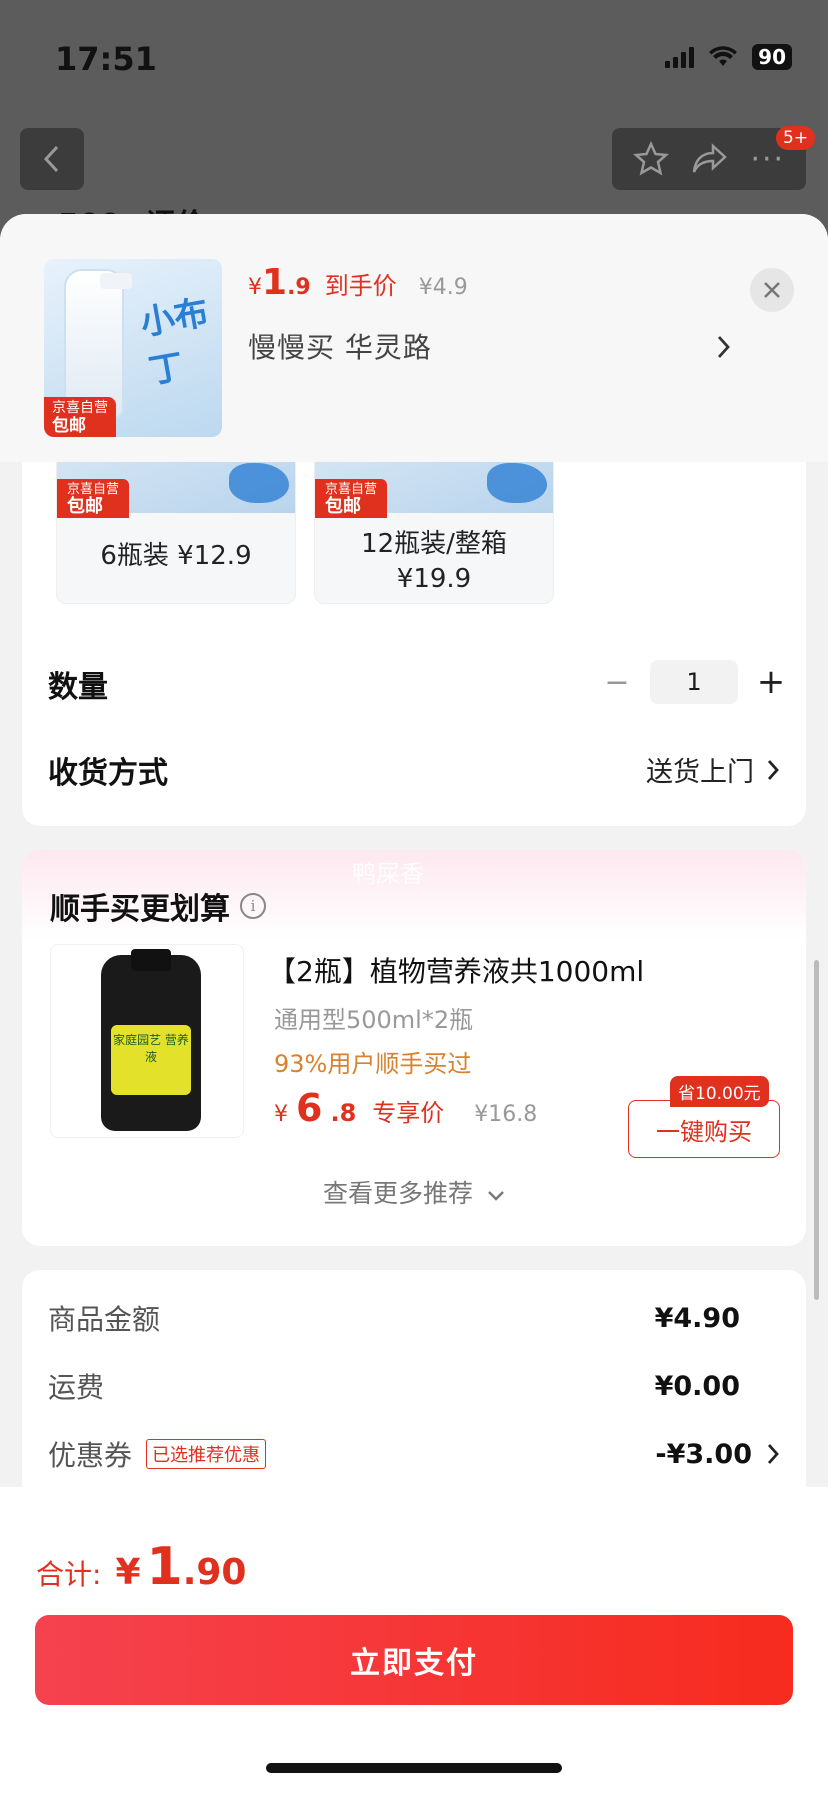 The width and height of the screenshot is (828, 1793). What do you see at coordinates (434, 562) in the screenshot?
I see `spec-option-label: 12瓶装/整箱 ¥19.9` at bounding box center [434, 562].